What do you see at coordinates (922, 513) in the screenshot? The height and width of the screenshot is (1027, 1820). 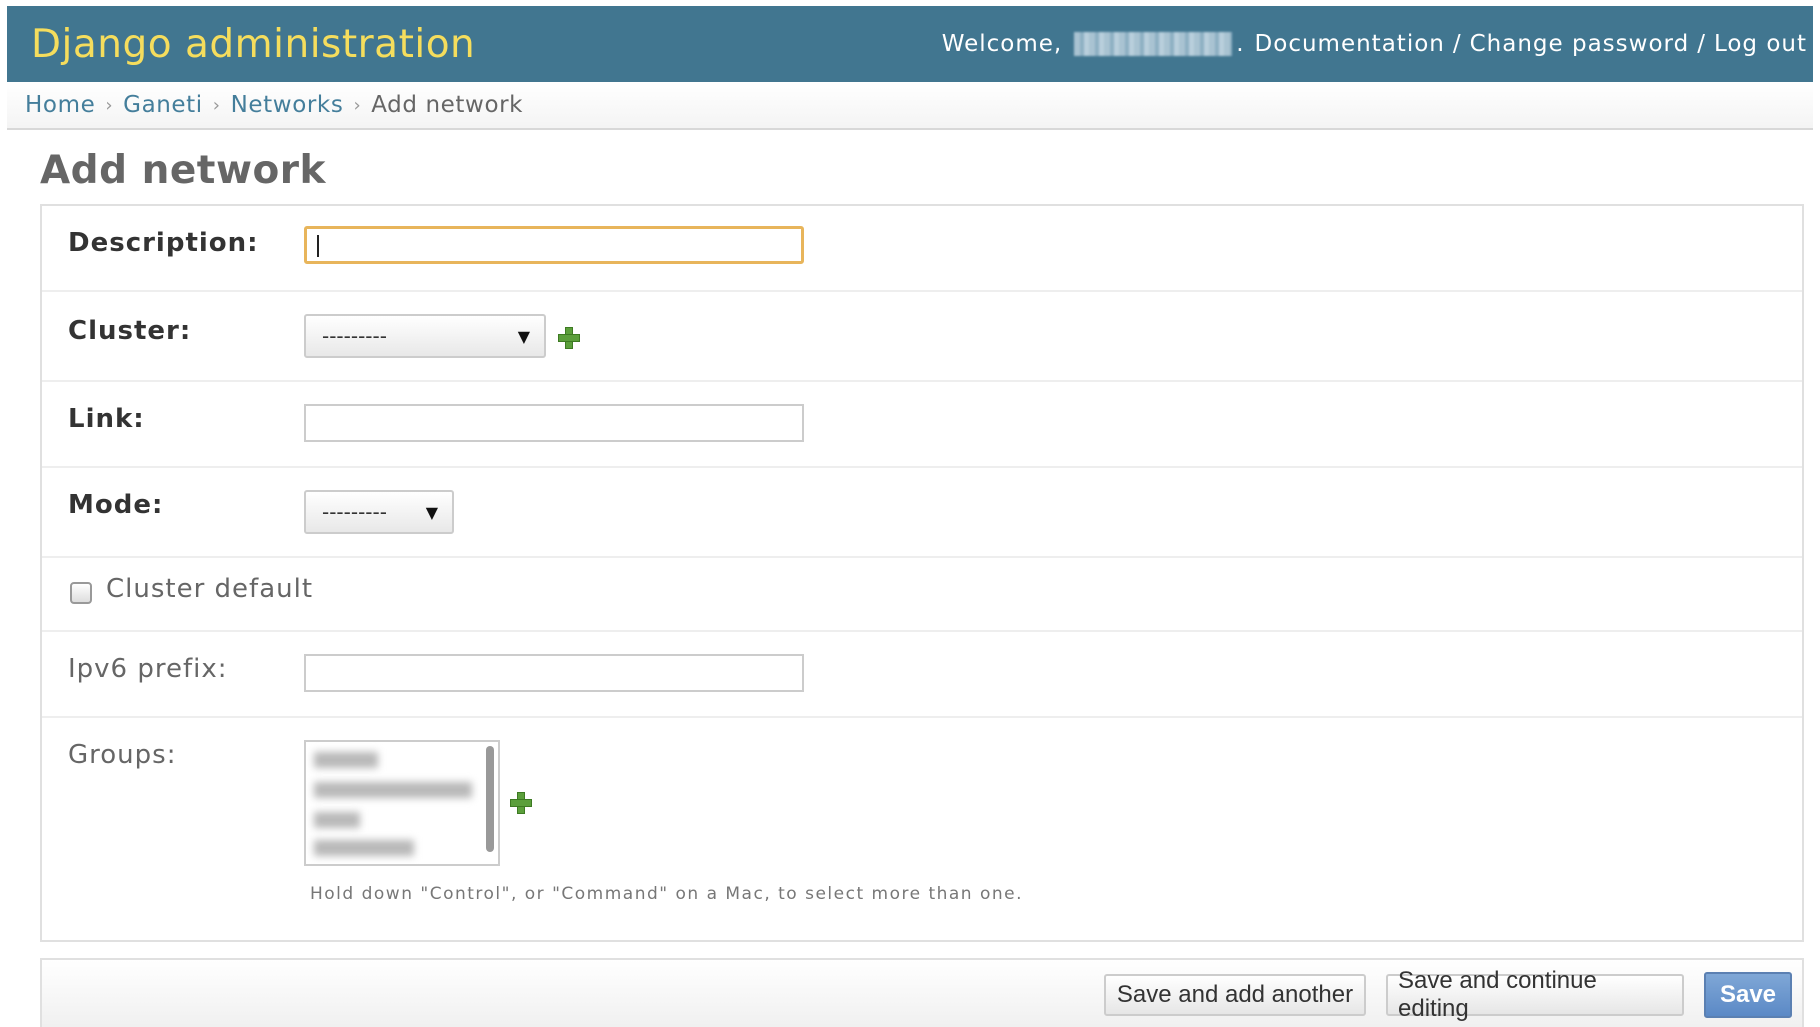 I see `form-row-mode: Mode: --------- ▼` at bounding box center [922, 513].